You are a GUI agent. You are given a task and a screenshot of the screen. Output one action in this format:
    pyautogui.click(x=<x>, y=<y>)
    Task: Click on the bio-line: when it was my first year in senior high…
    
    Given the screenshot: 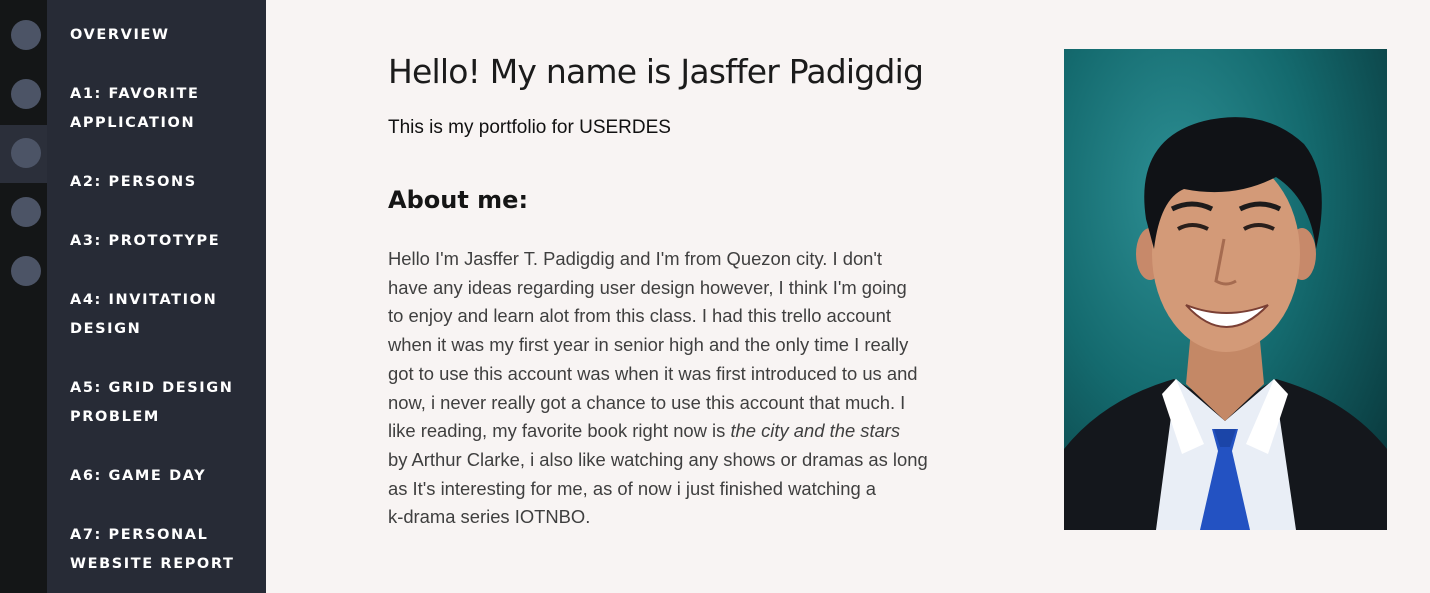 What is the action you would take?
    pyautogui.click(x=648, y=345)
    